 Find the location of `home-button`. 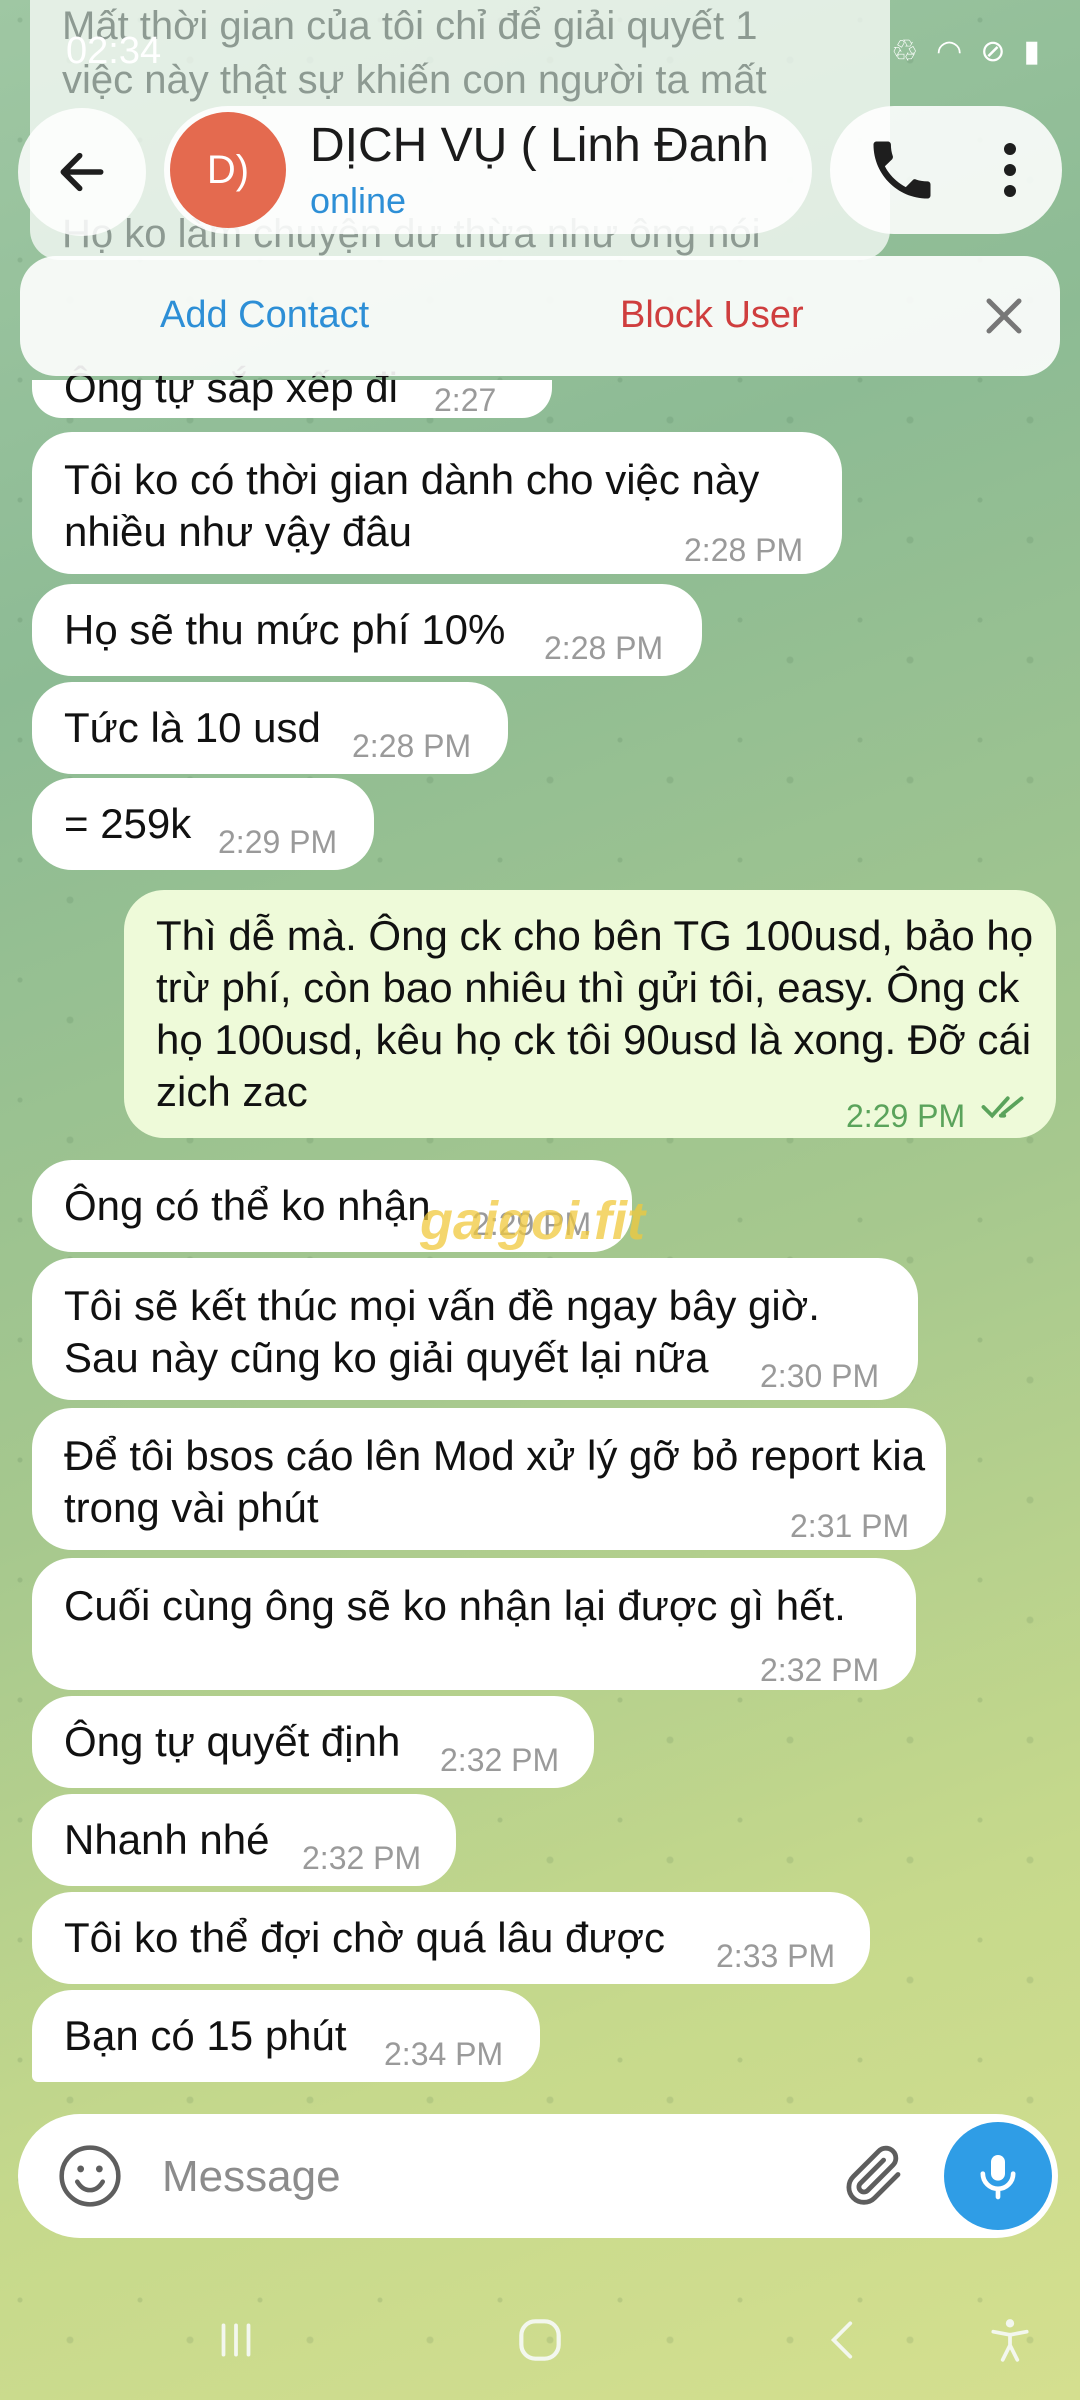

home-button is located at coordinates (540, 2340).